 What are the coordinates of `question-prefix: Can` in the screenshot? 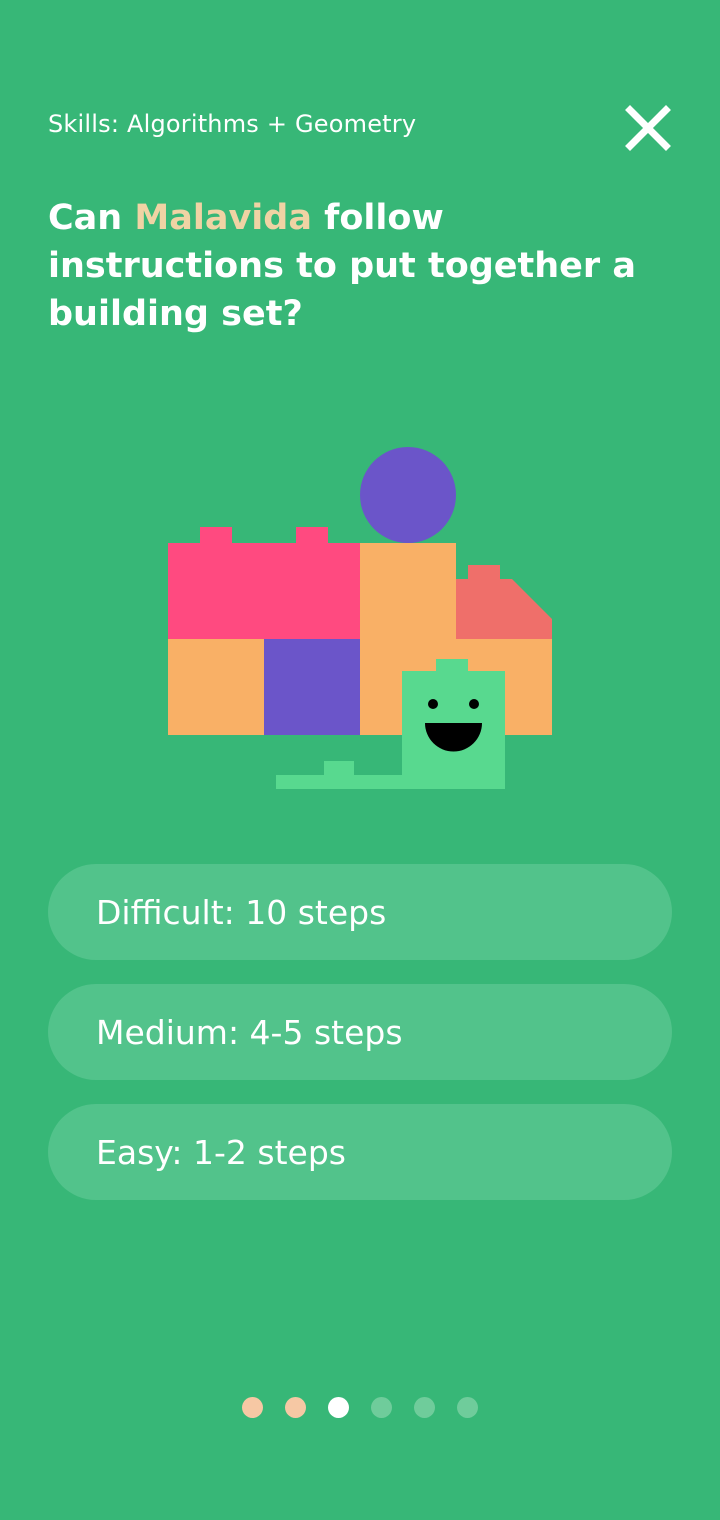 It's located at (91, 218).